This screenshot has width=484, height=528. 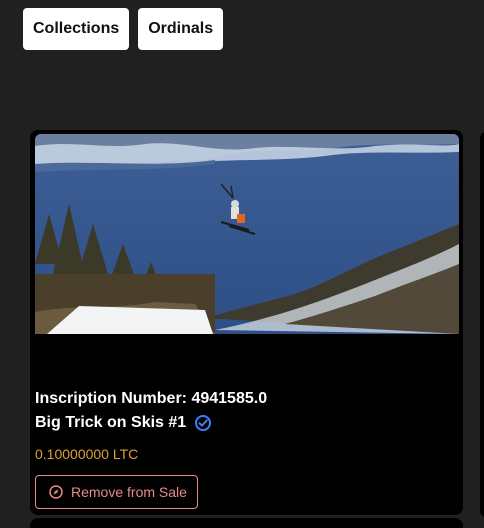 What do you see at coordinates (181, 29) in the screenshot?
I see `ordinals-button: Ordinals` at bounding box center [181, 29].